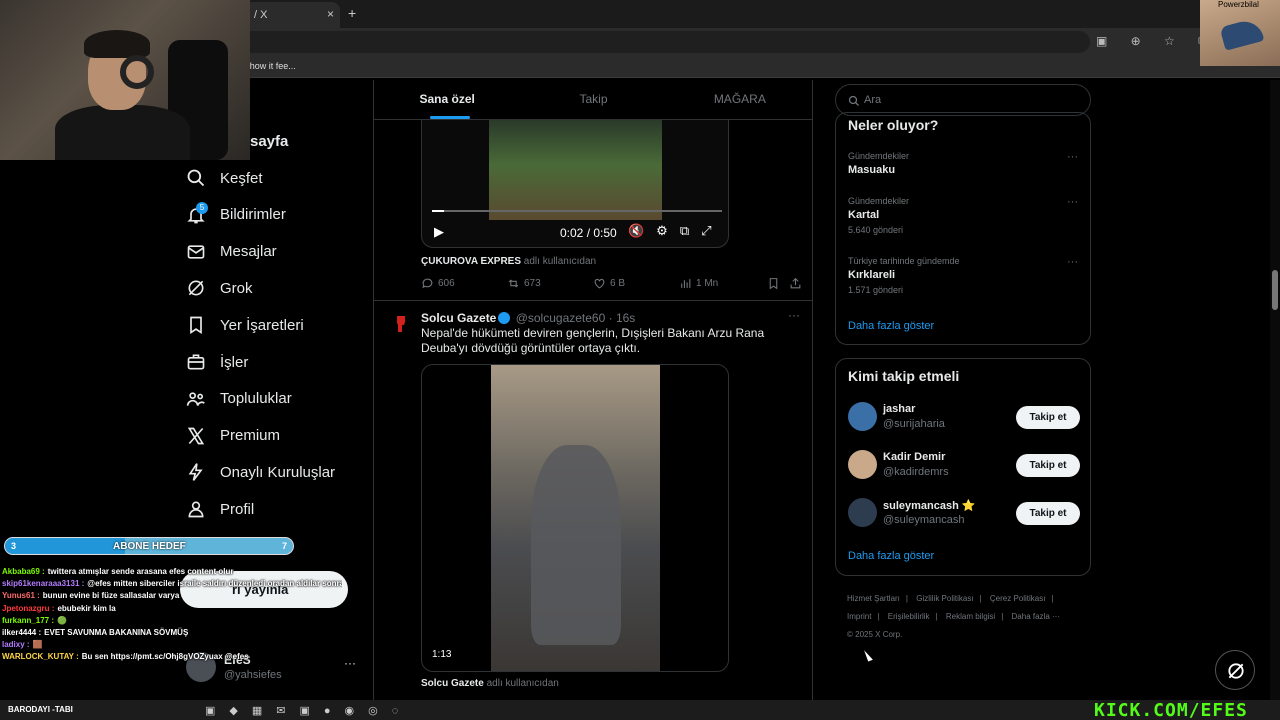 Image resolution: width=1280 pixels, height=720 pixels. I want to click on stream-brand-watermark: KICK.COM/EFES, so click(1171, 710).